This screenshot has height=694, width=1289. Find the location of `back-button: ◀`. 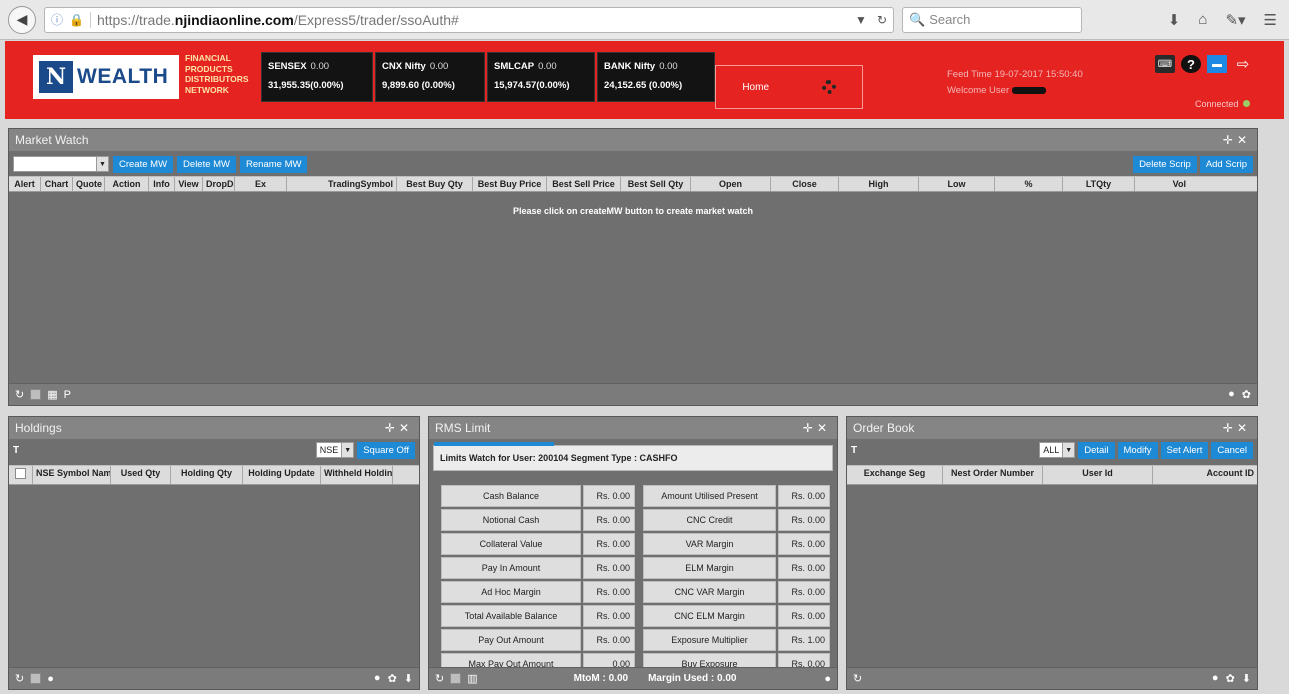

back-button: ◀ is located at coordinates (22, 19).